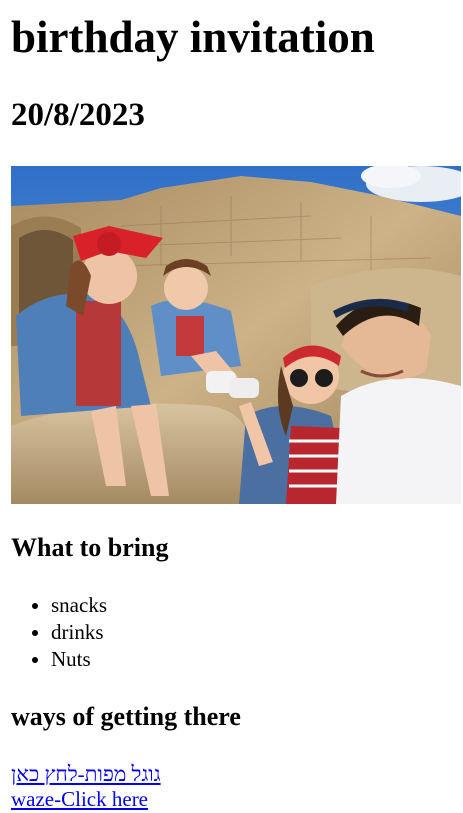 The height and width of the screenshot is (813, 463). Describe the element at coordinates (79, 605) in the screenshot. I see `list-item: snacks` at that location.